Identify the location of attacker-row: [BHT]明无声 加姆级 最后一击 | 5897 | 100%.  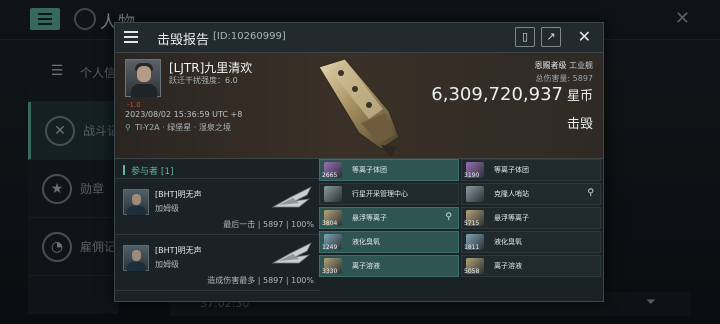
(217, 208).